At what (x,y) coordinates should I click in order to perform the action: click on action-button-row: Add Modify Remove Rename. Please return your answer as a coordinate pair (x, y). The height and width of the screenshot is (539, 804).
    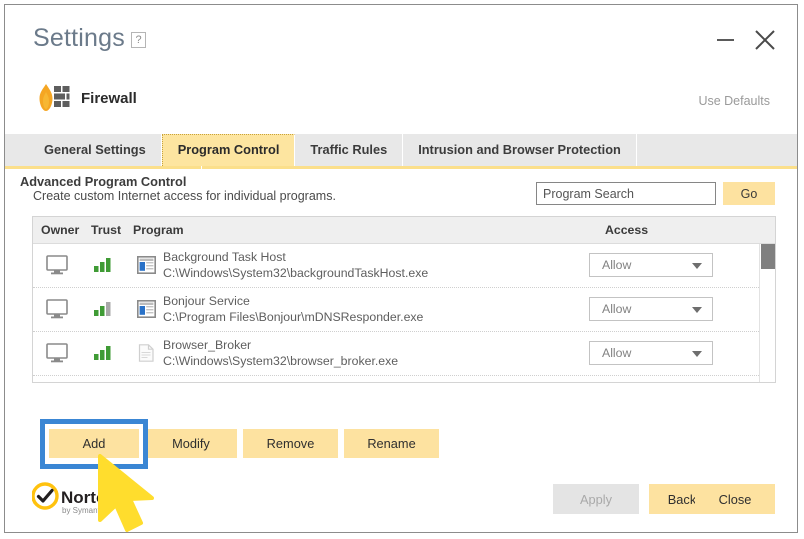
    Looking at the image, I should click on (401, 444).